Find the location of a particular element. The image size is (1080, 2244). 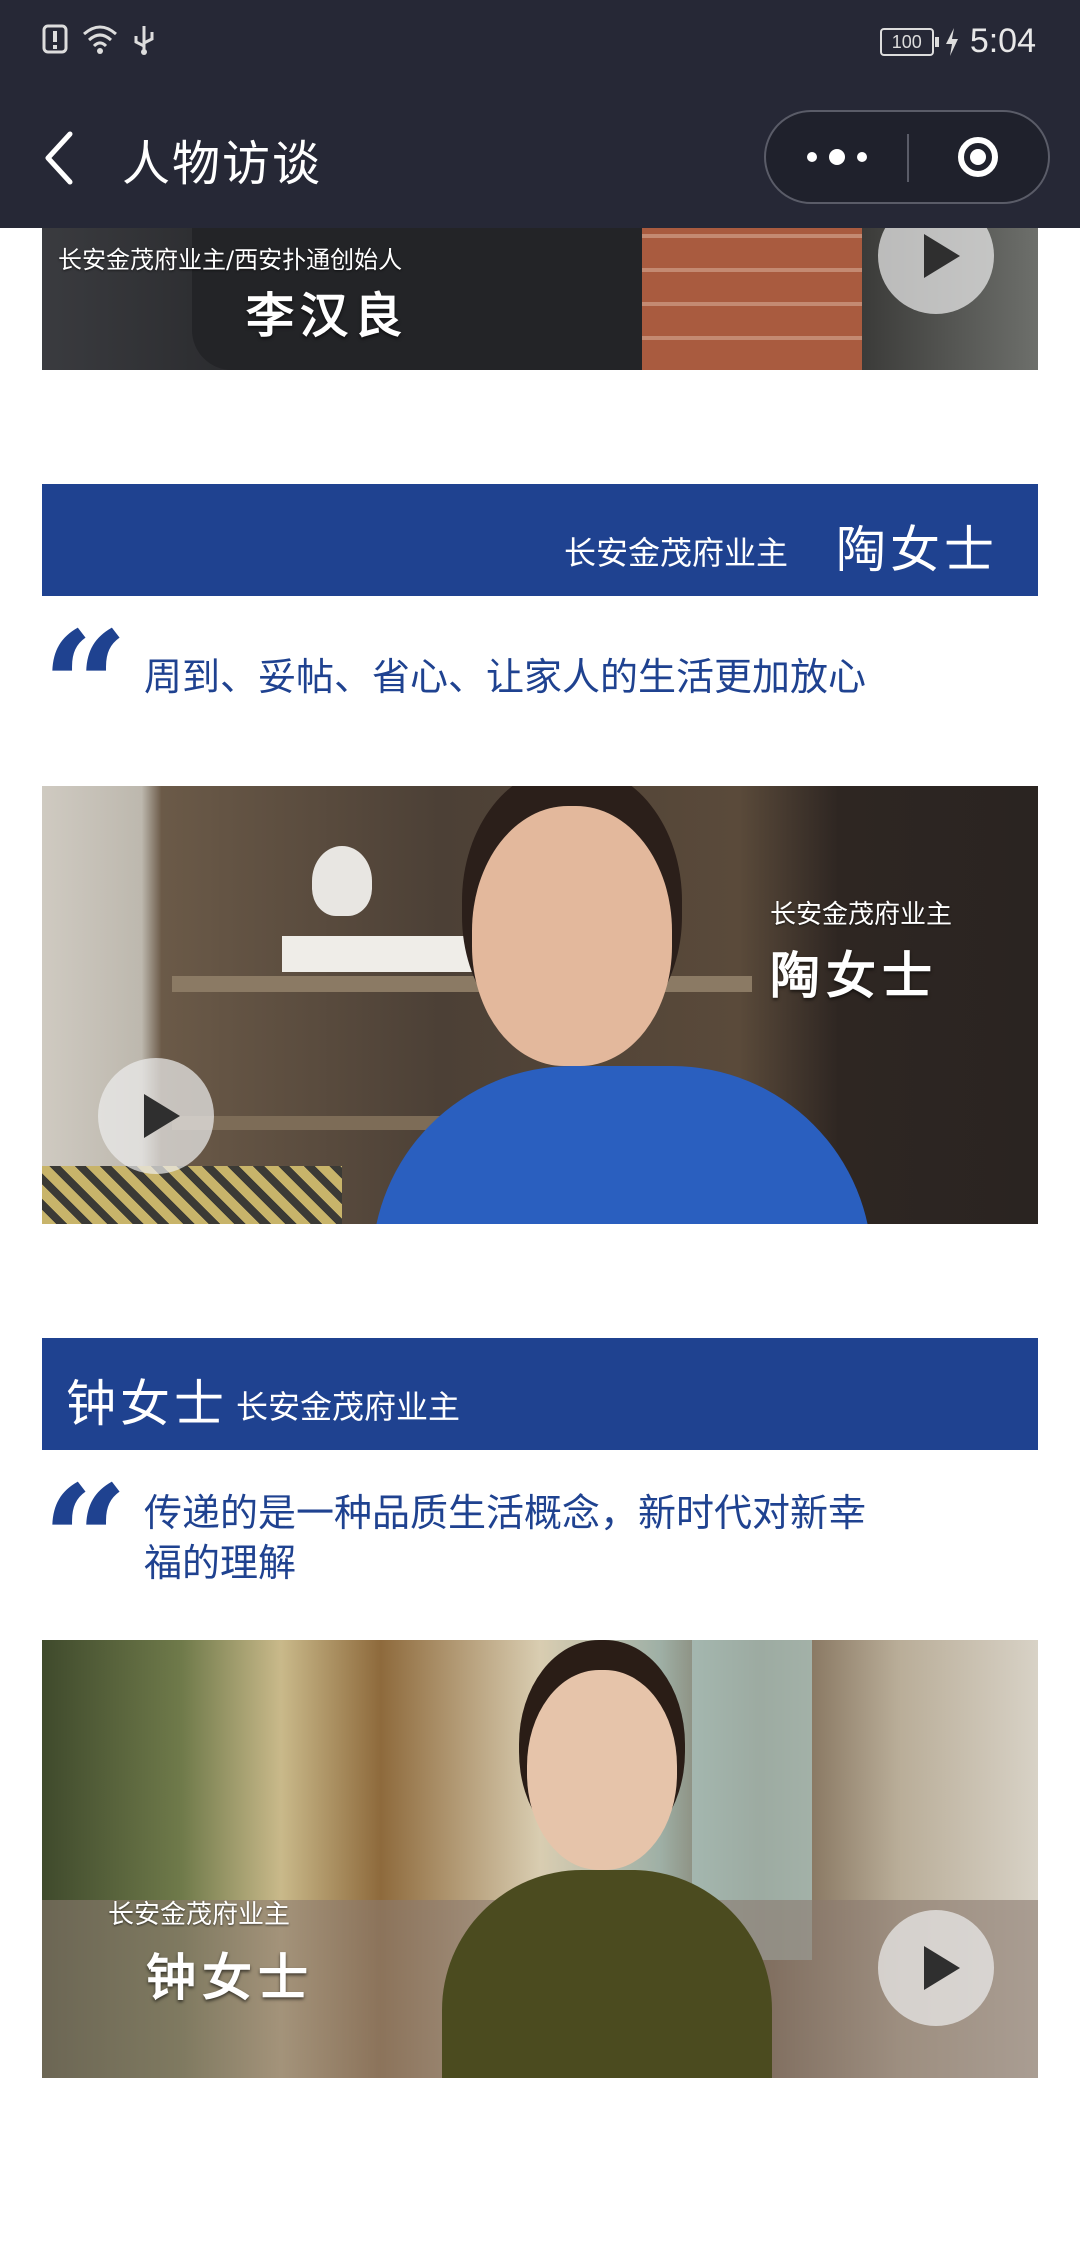

target-icon is located at coordinates (977, 157).